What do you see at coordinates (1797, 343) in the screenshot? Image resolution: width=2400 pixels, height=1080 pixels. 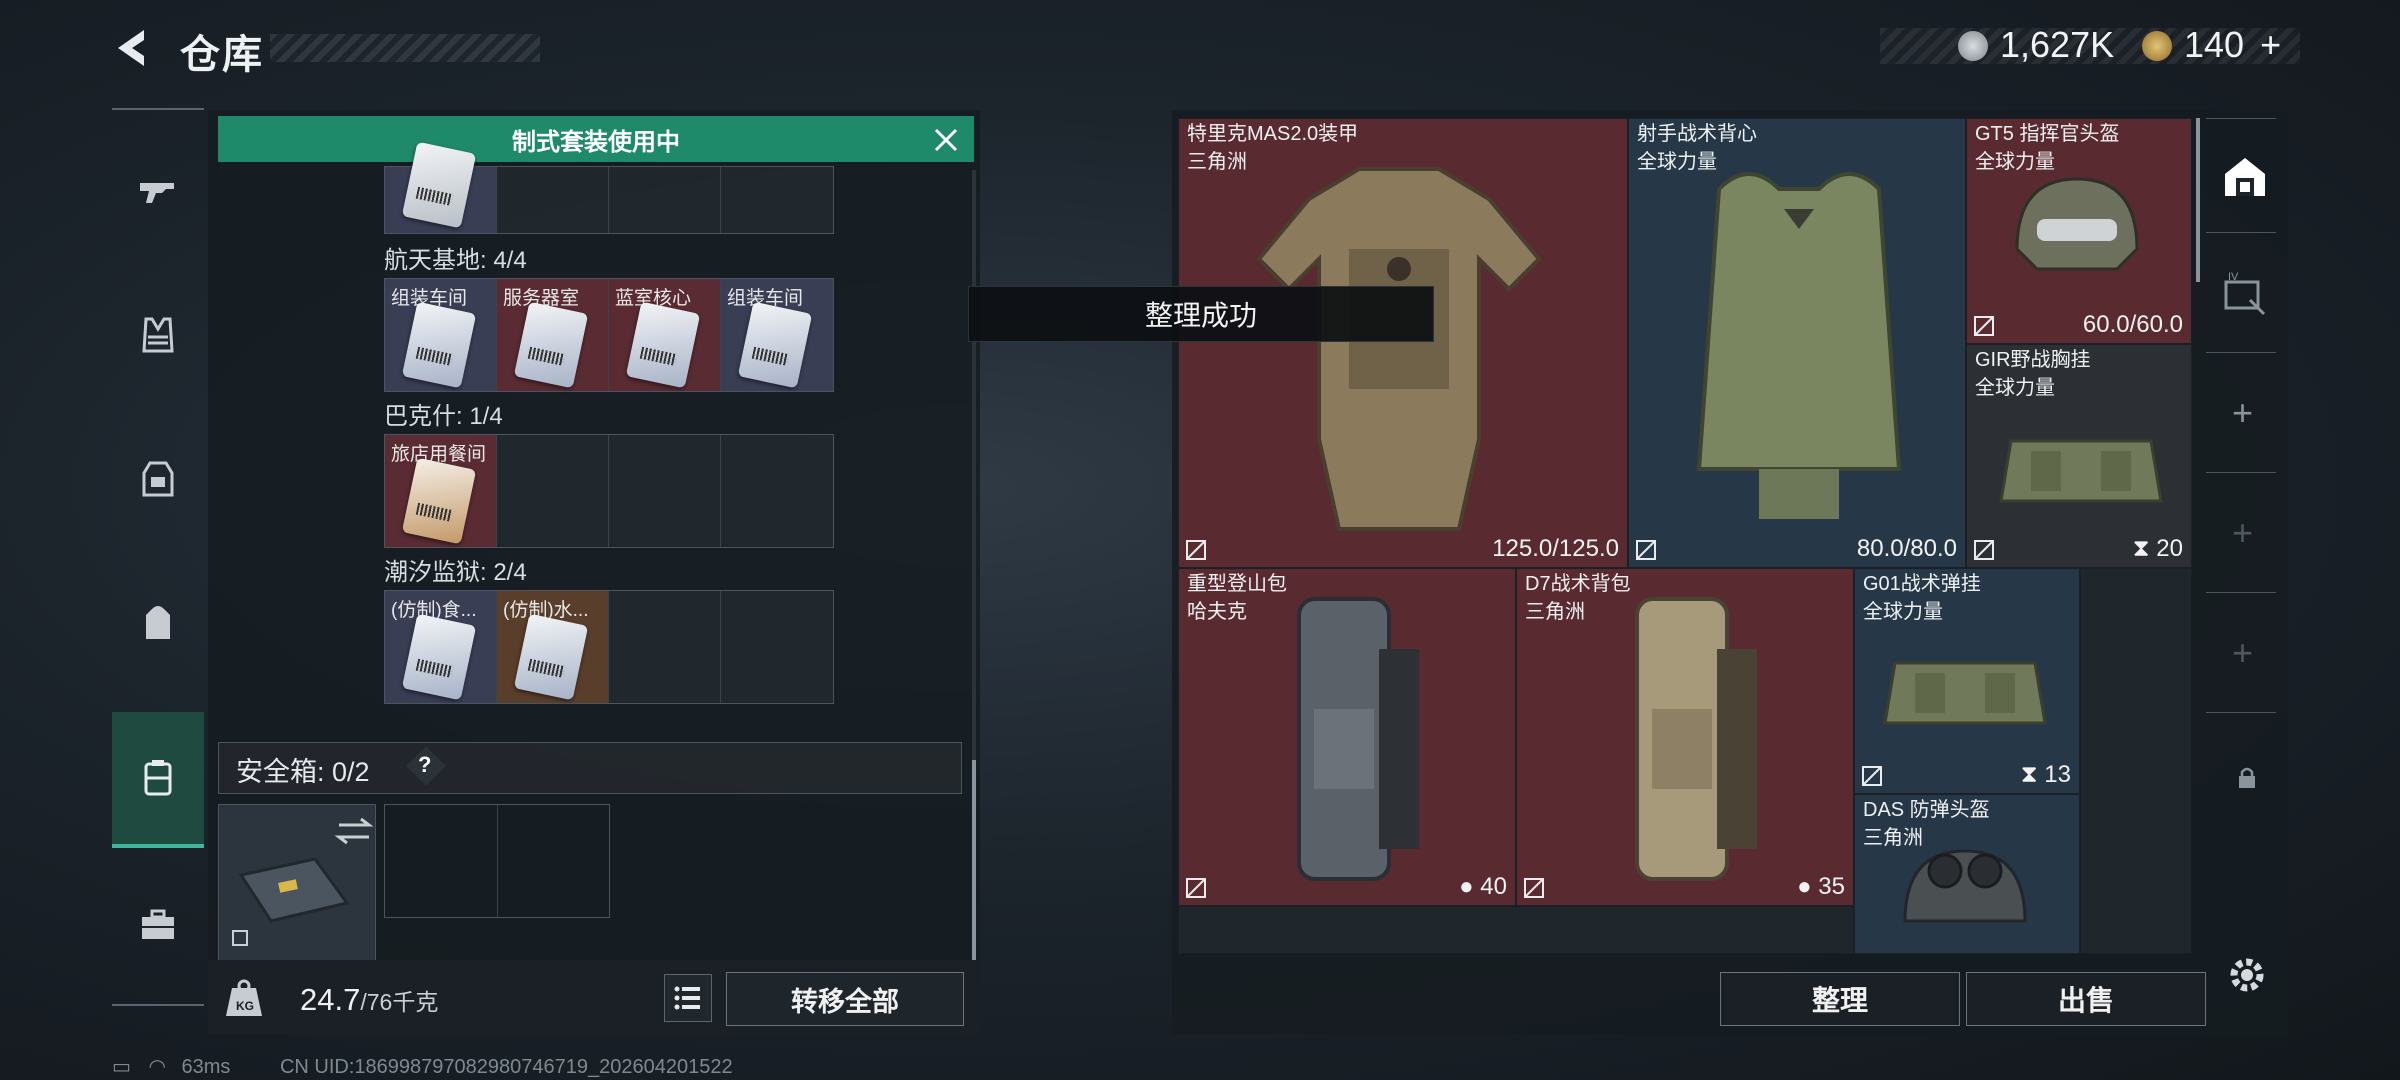 I see `storage-item: 射手战术背心 全球力量 80.0/80.0` at bounding box center [1797, 343].